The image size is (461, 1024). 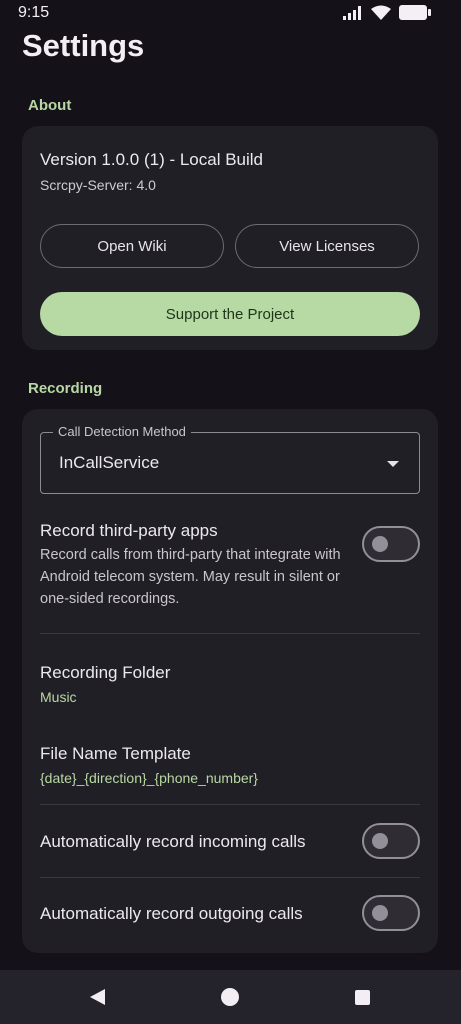 I want to click on dropdown-arrow-icon, so click(x=393, y=464).